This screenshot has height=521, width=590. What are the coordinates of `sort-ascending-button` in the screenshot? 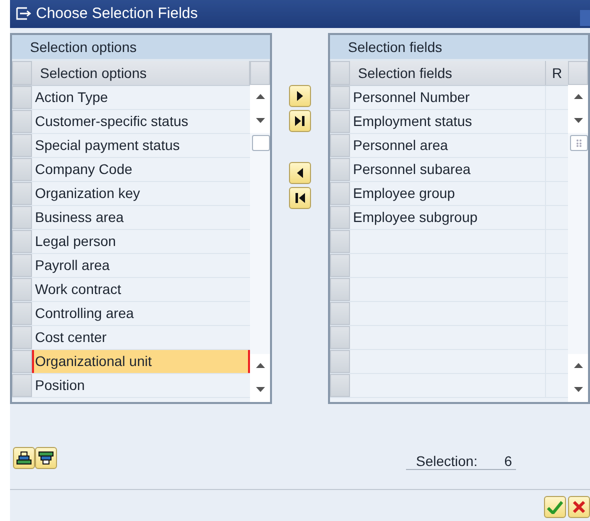 It's located at (24, 457).